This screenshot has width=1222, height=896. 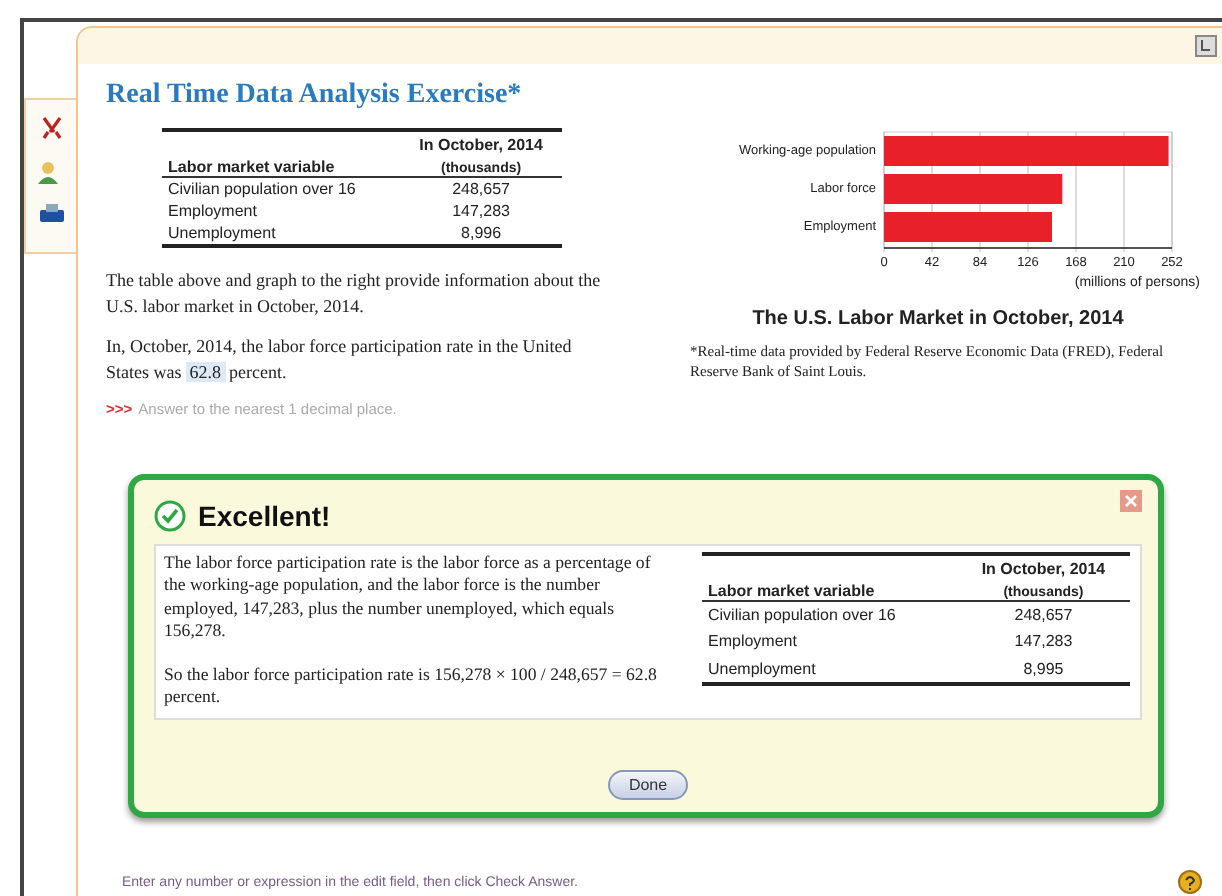 What do you see at coordinates (315, 96) in the screenshot?
I see `exercise-title: Real Time Data Analysis Exercise*` at bounding box center [315, 96].